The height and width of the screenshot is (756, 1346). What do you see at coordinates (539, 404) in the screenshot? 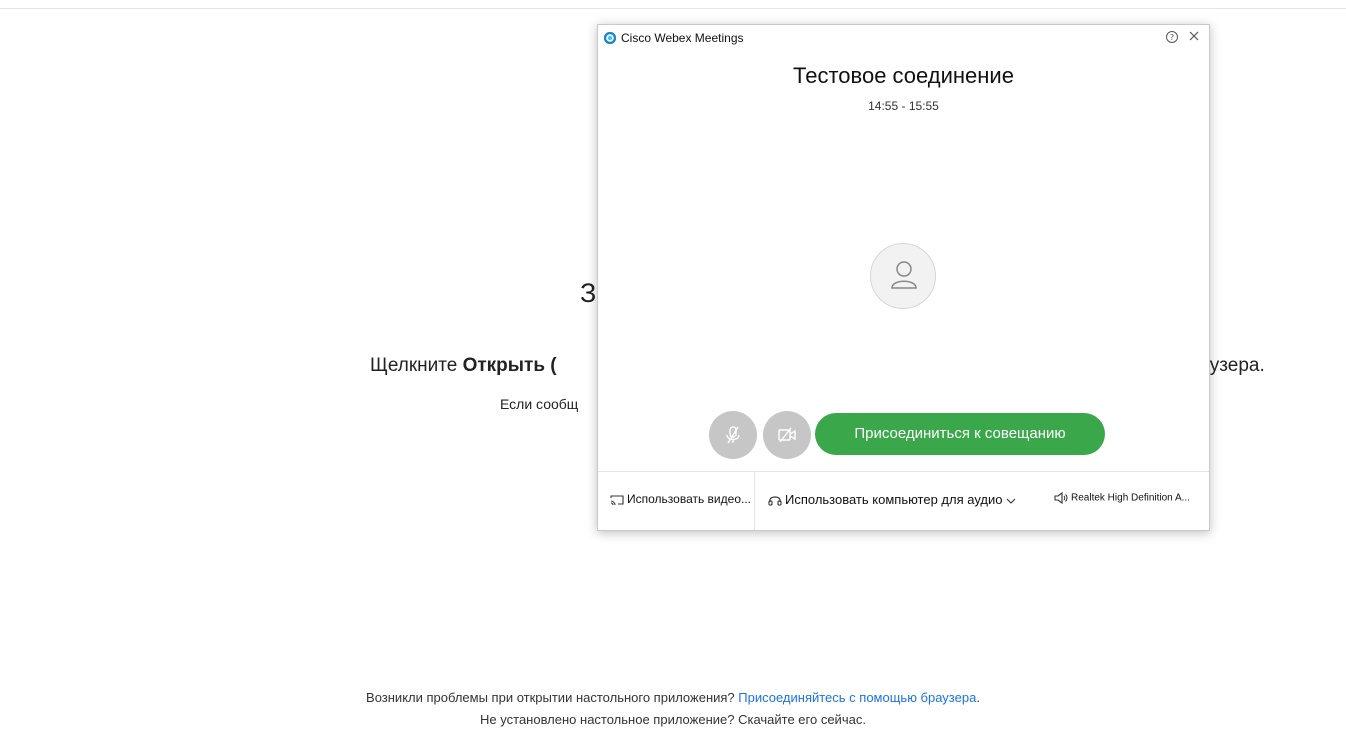
I see `sub-text-fragment: Если сообщ` at bounding box center [539, 404].